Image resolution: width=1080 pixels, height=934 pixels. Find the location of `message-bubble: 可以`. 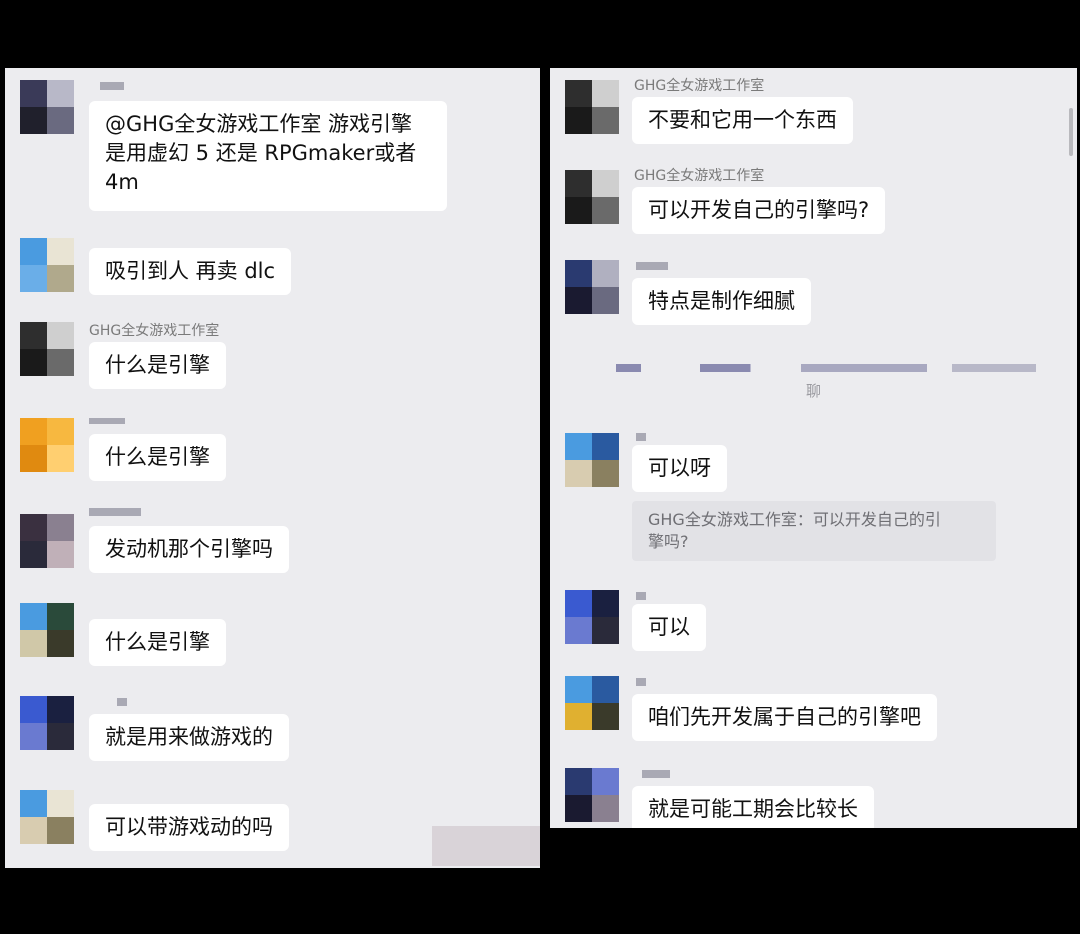

message-bubble: 可以 is located at coordinates (669, 627).